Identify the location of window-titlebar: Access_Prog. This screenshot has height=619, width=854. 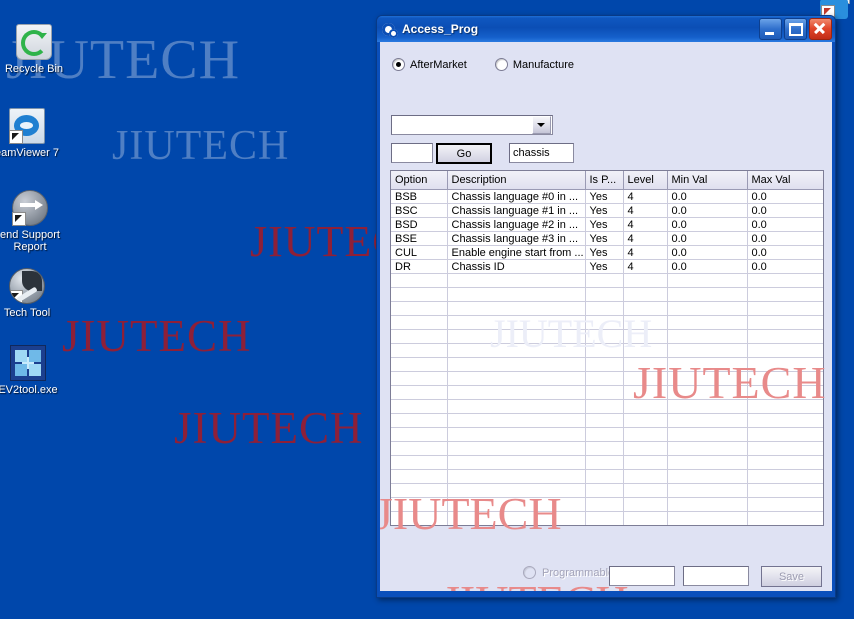
(606, 29).